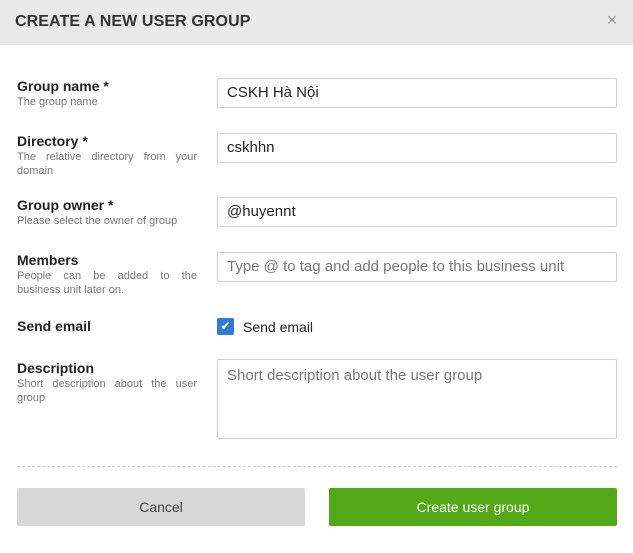  What do you see at coordinates (612, 20) in the screenshot?
I see `close-icon: ×` at bounding box center [612, 20].